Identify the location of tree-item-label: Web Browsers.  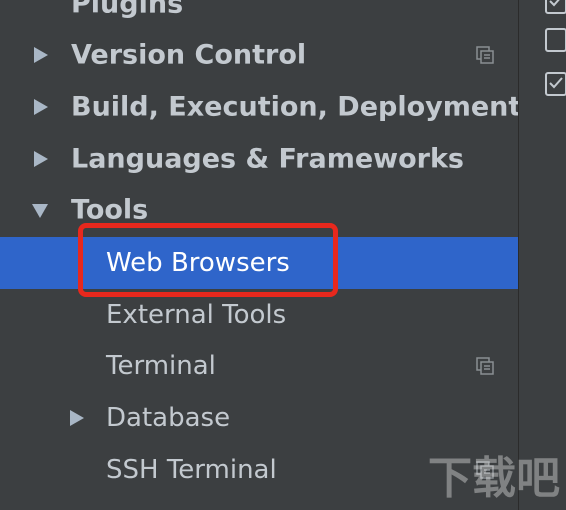
(198, 263).